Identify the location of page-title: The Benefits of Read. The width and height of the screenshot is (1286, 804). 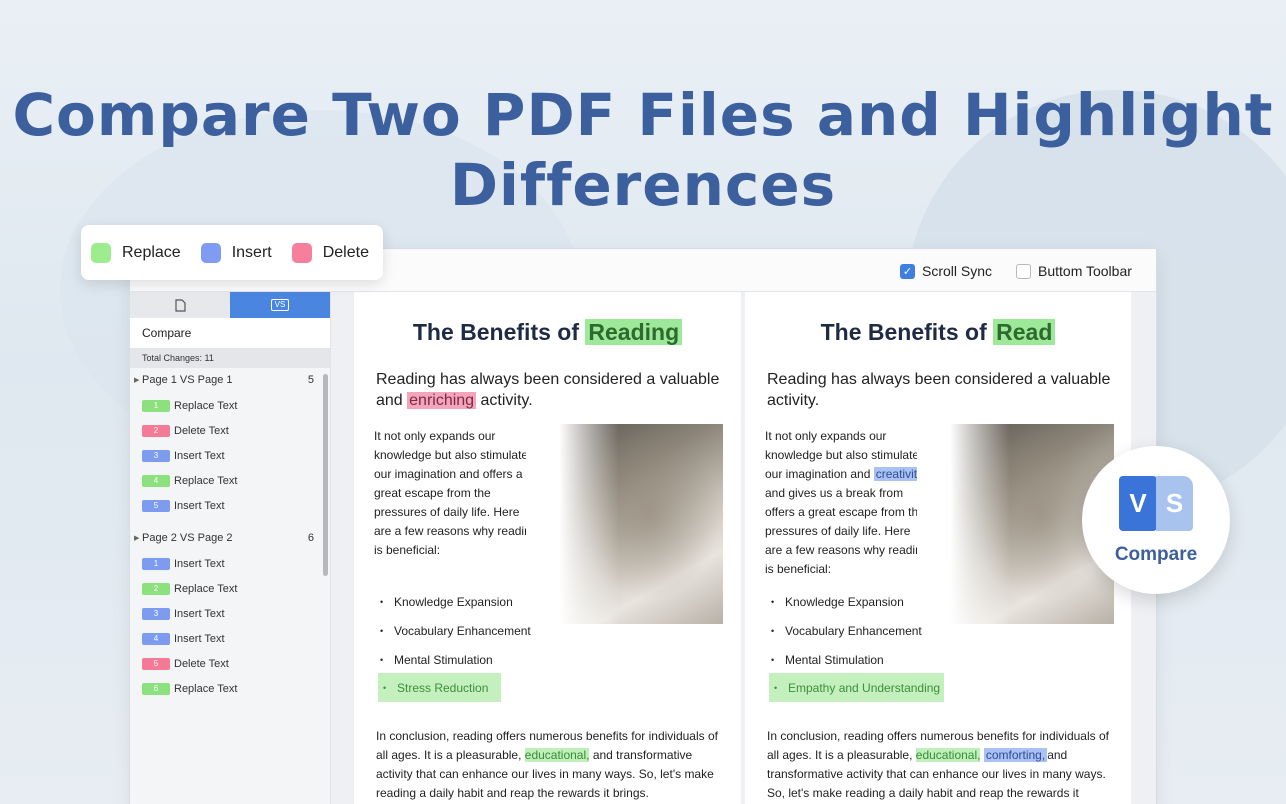
(938, 332).